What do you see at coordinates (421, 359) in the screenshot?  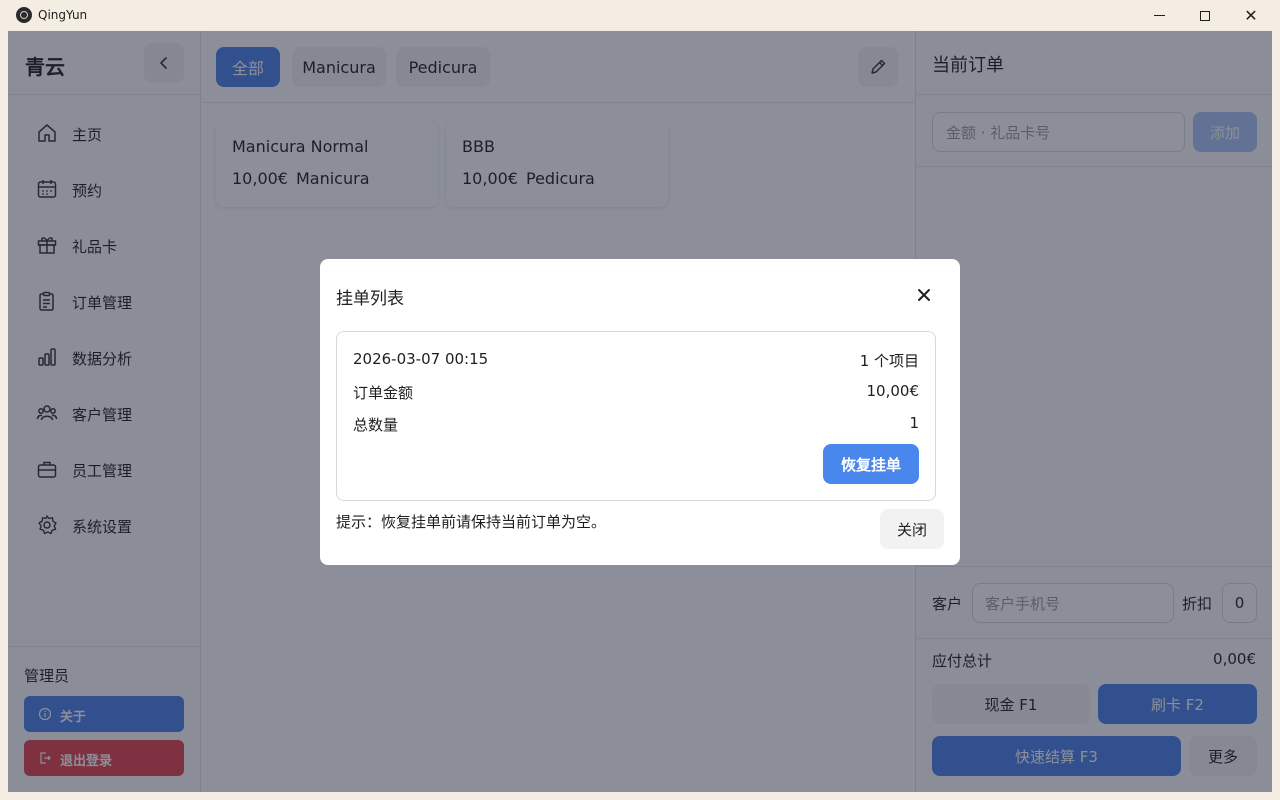 I see `held-order-datetime: 2026-03-07 00:15` at bounding box center [421, 359].